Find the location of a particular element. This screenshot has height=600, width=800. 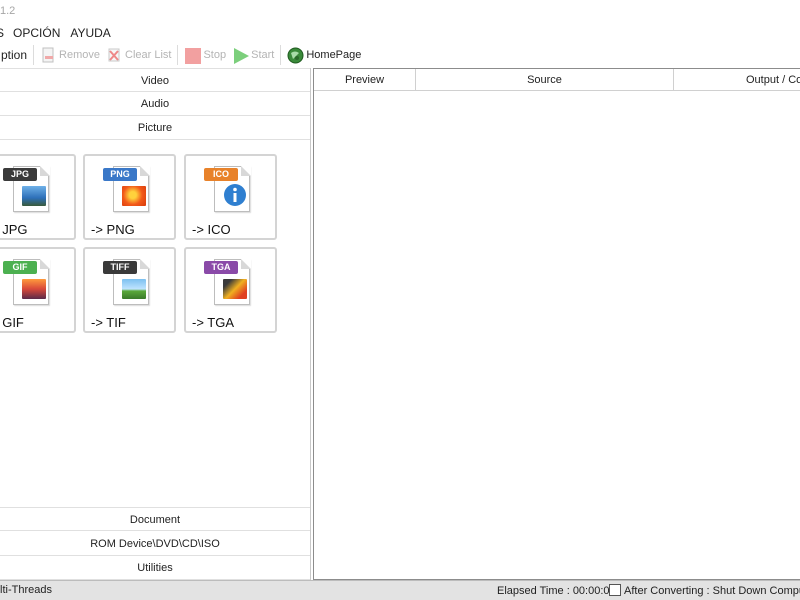

stop-label: Stop is located at coordinates (215, 55).